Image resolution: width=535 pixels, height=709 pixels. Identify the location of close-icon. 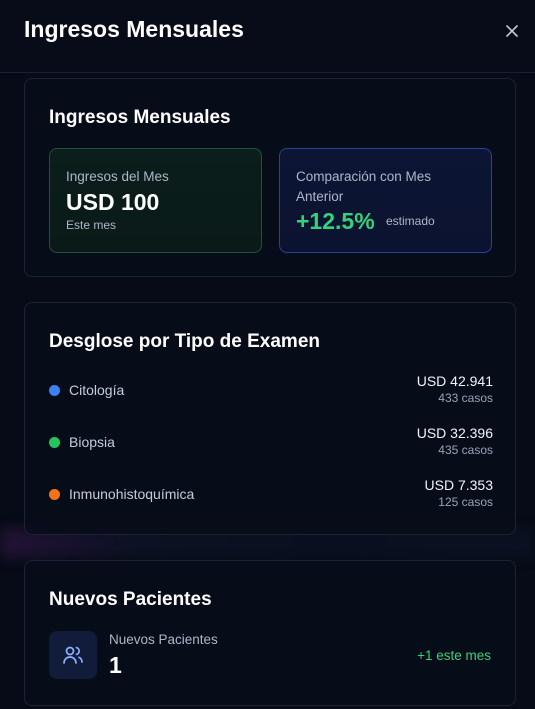
(512, 31).